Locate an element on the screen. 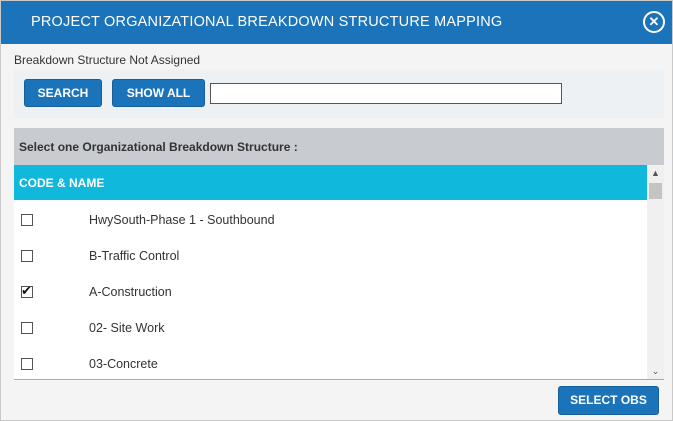  close-icon: ✕ is located at coordinates (654, 22).